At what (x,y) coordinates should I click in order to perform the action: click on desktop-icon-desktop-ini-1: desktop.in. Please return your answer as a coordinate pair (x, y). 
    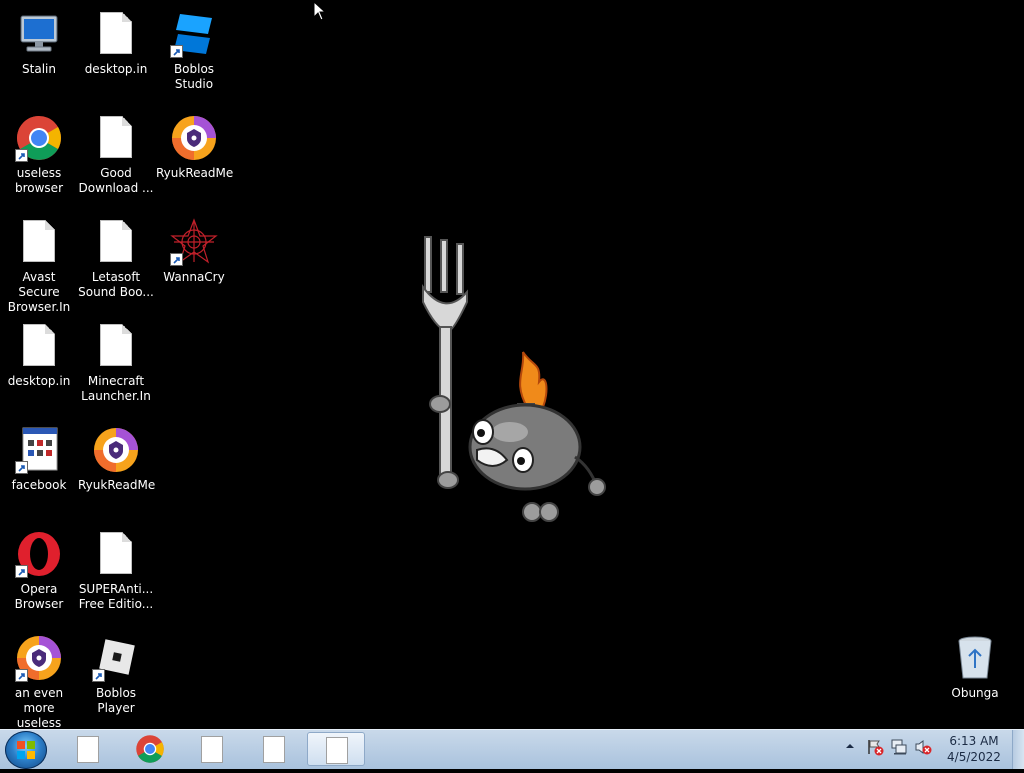
    Looking at the image, I should click on (116, 43).